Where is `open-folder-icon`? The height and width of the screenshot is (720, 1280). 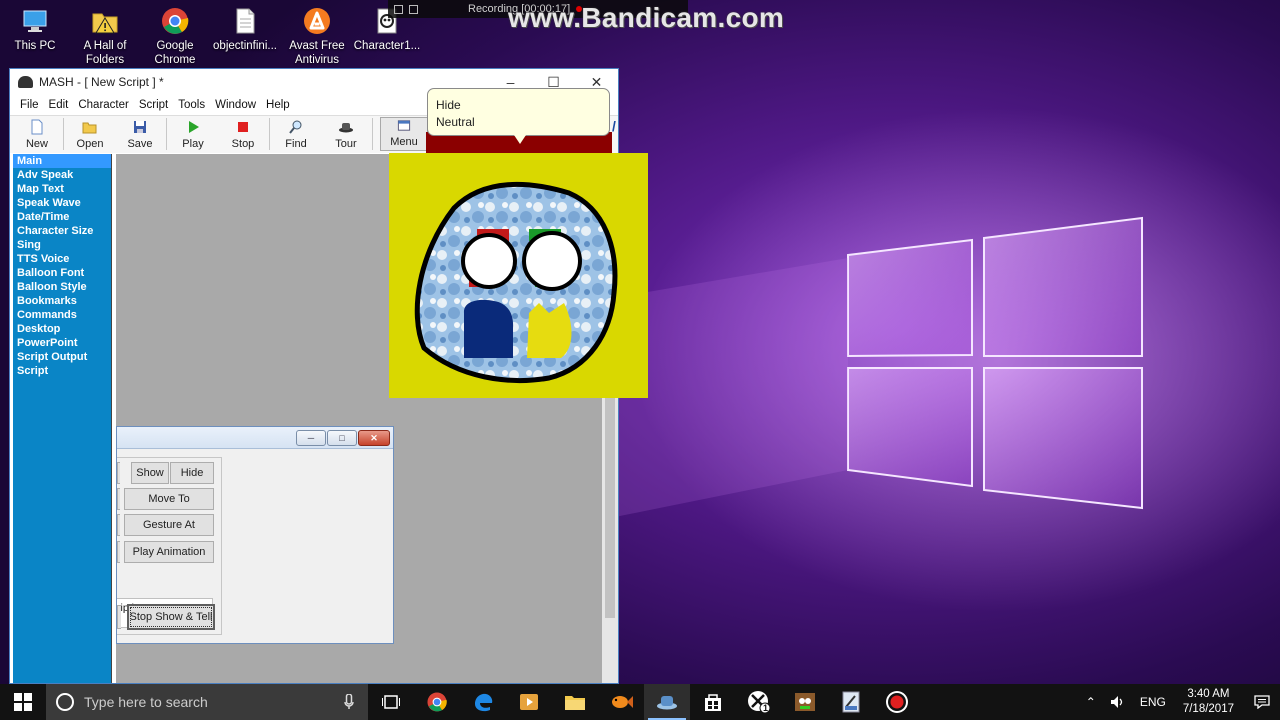
open-folder-icon is located at coordinates (89, 128).